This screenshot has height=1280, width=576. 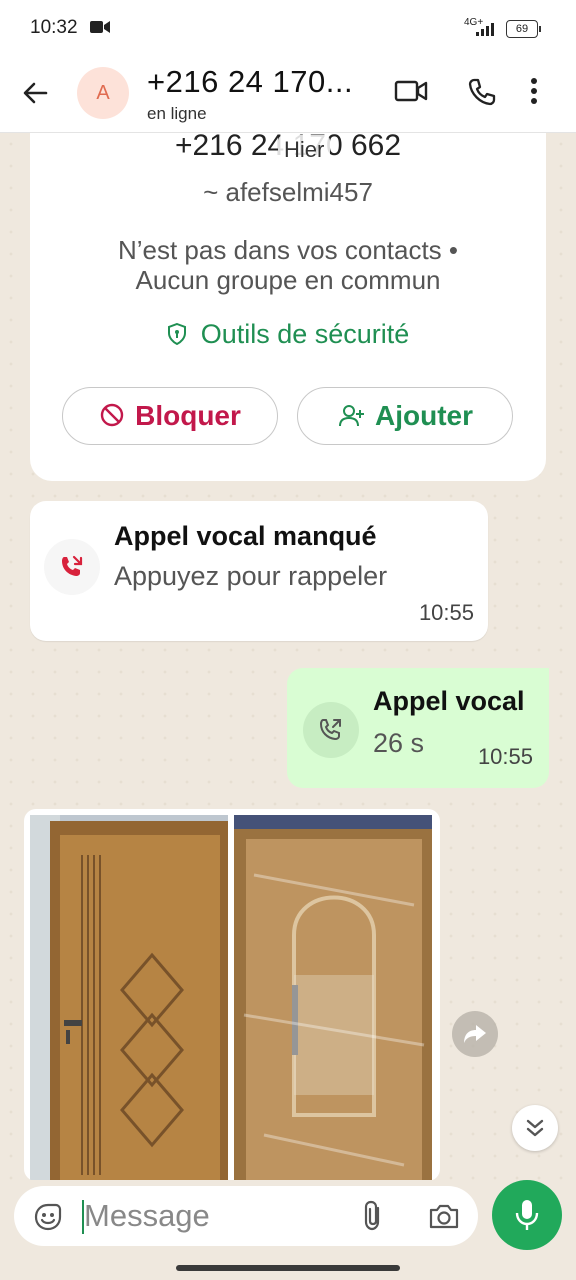 I want to click on video-call-icon, so click(x=411, y=93).